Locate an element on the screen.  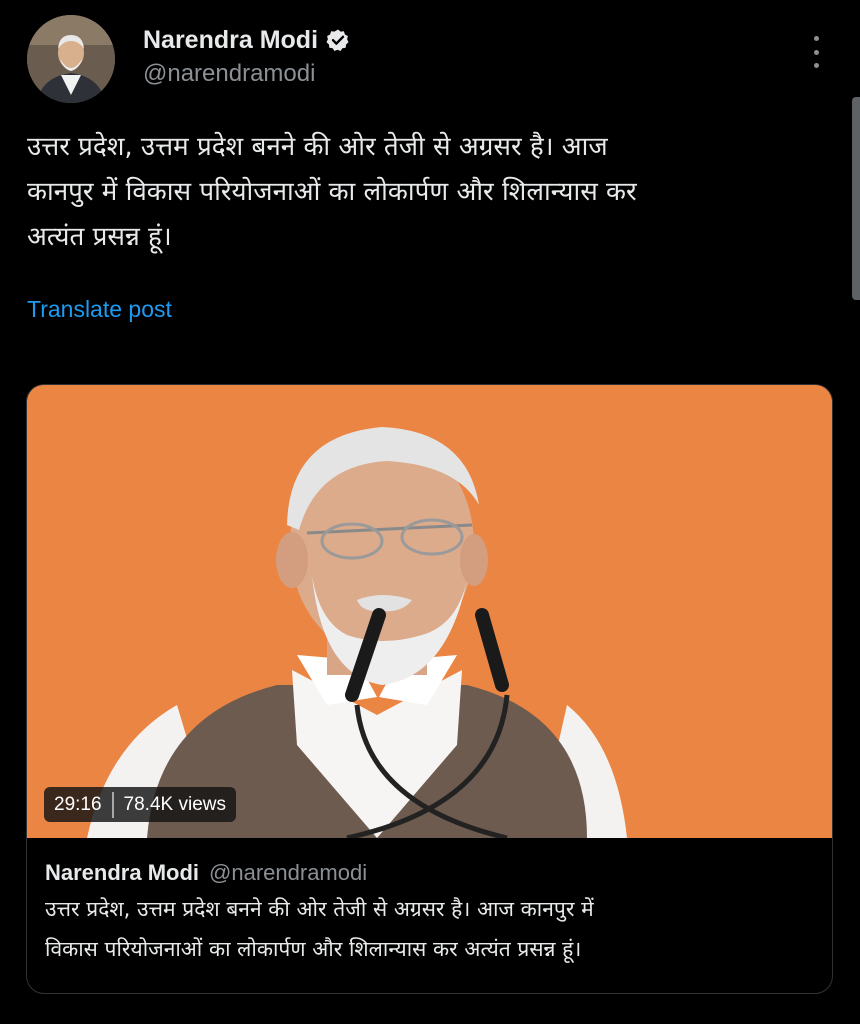
avatar is located at coordinates (71, 59).